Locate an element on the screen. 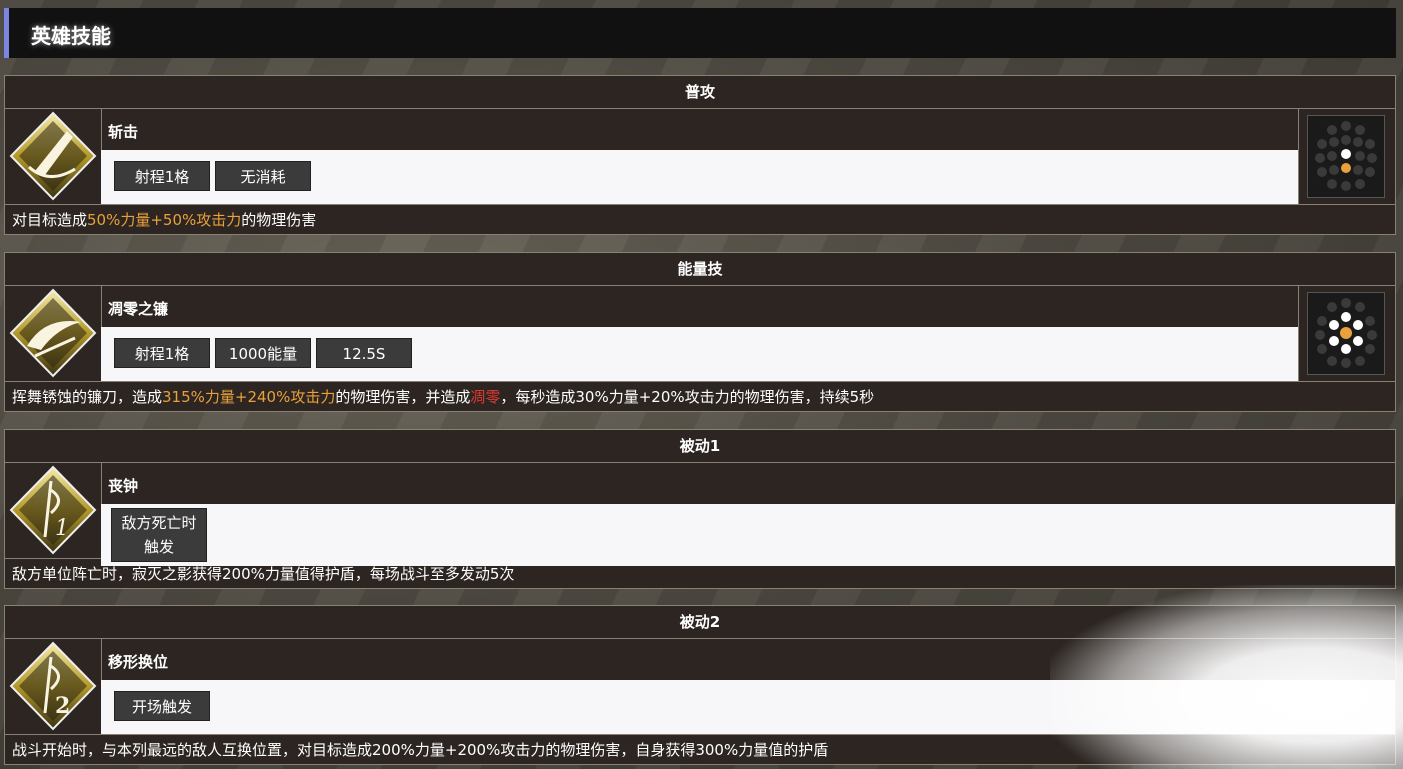  skill-tags: 射程1格 无消耗 is located at coordinates (700, 177).